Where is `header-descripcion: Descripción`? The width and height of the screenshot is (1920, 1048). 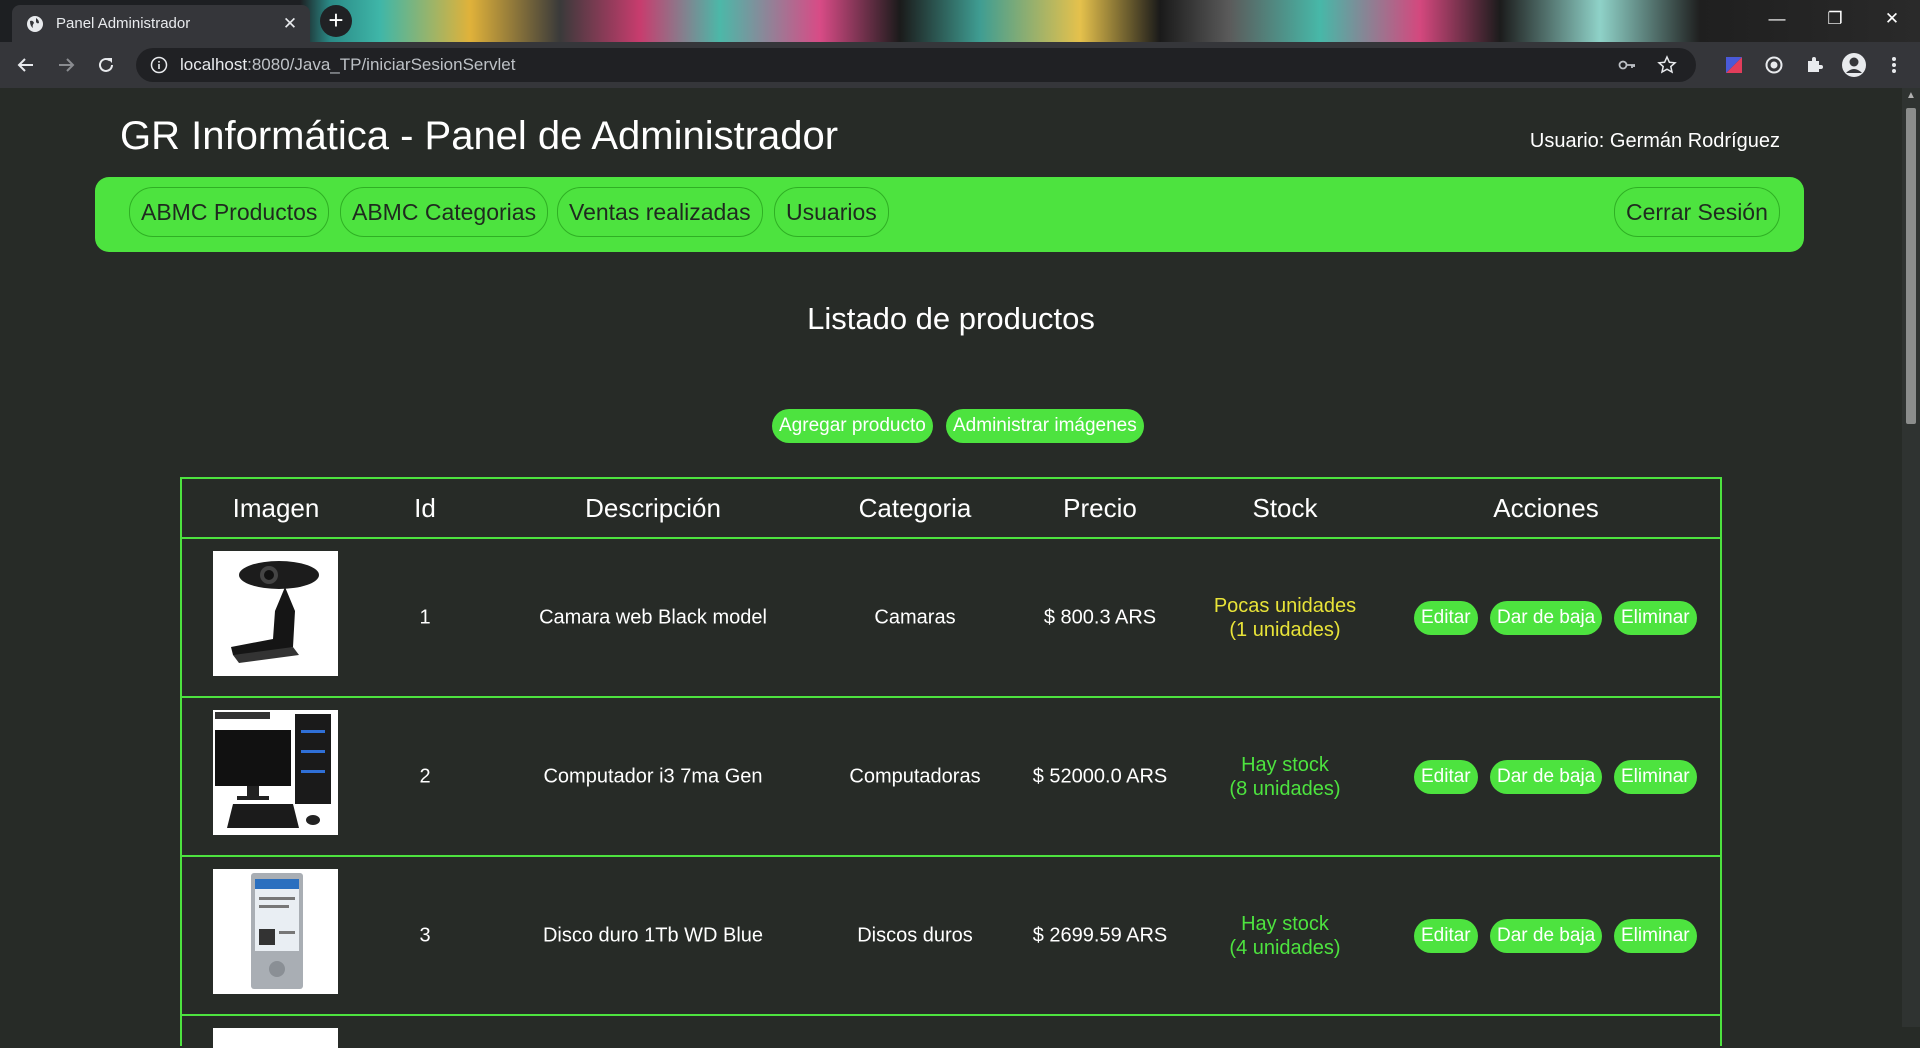
header-descripcion: Descripción is located at coordinates (653, 508).